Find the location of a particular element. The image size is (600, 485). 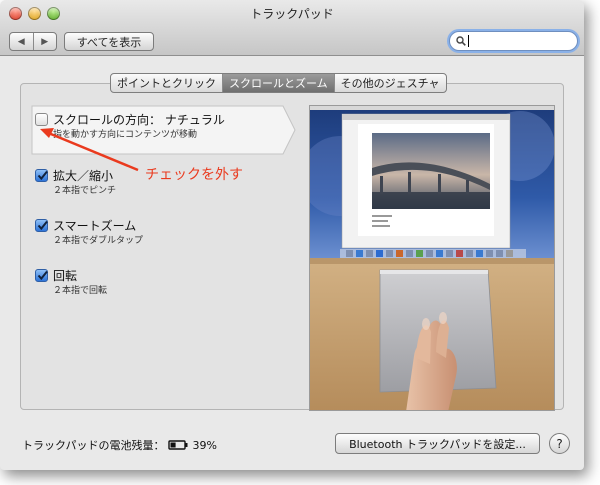

back-forward-control: ◀ ▶ is located at coordinates (33, 41).